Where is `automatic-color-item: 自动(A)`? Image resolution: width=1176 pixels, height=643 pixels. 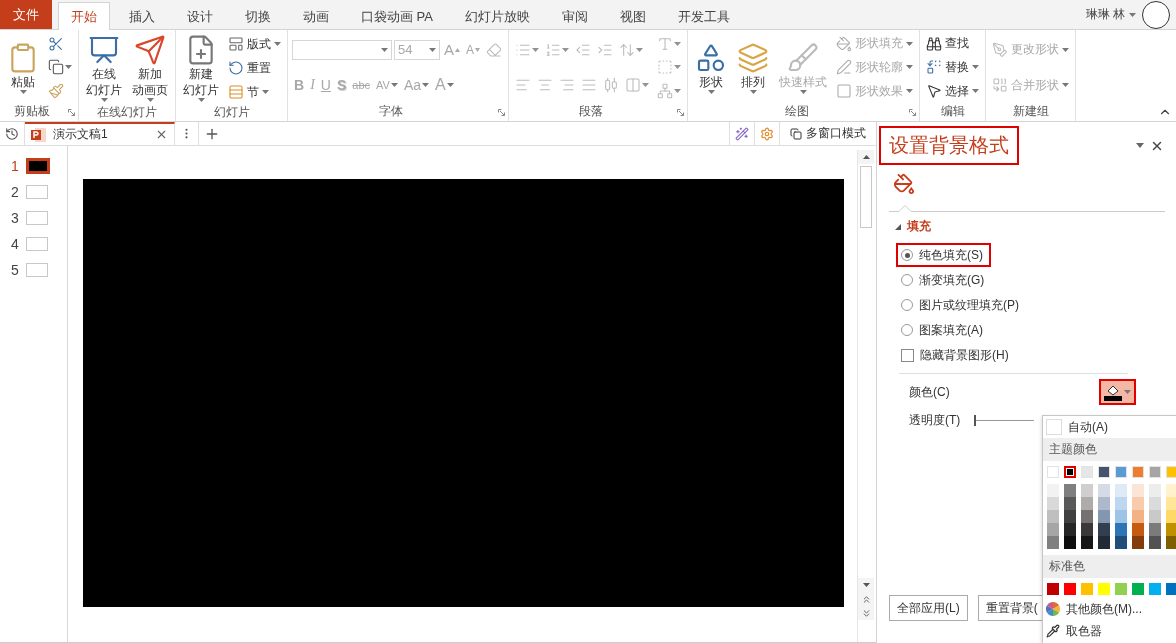 automatic-color-item: 自动(A) is located at coordinates (1109, 427).